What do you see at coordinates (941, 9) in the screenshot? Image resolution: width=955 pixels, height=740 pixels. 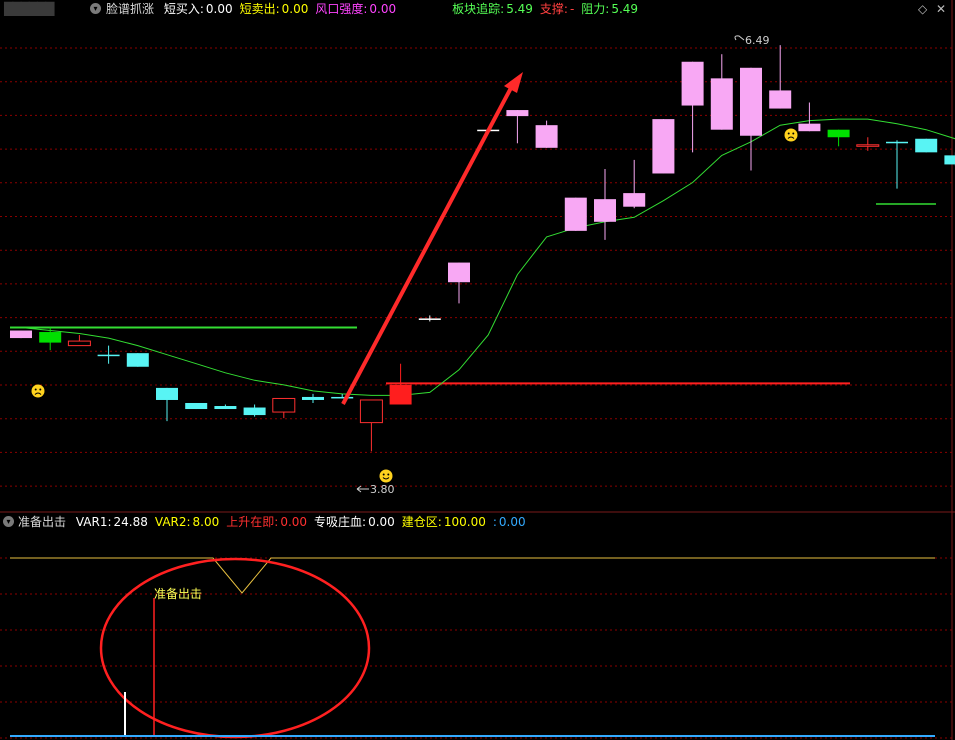 I see `close-icon: ✕` at bounding box center [941, 9].